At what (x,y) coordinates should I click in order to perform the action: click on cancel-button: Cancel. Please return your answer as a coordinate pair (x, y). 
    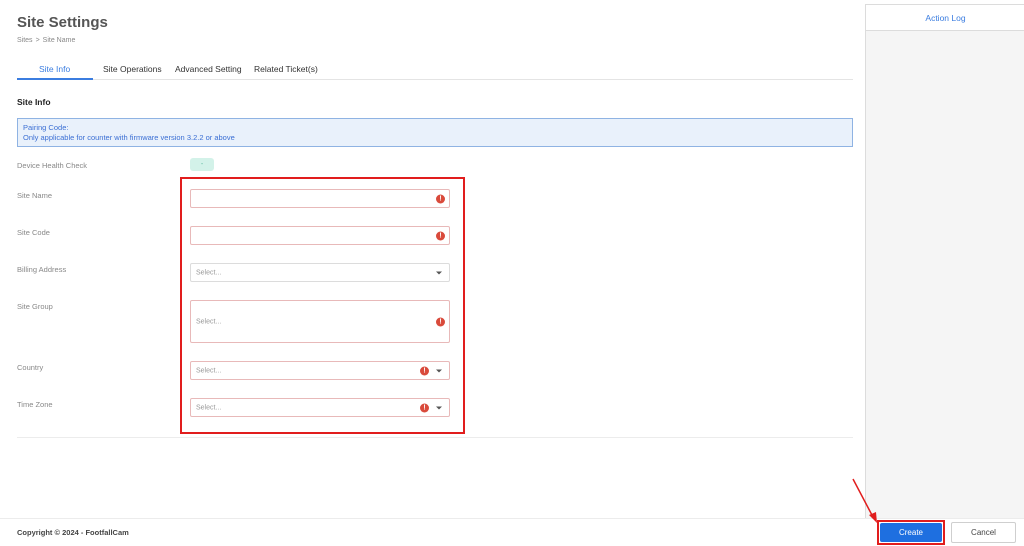
    Looking at the image, I should click on (983, 532).